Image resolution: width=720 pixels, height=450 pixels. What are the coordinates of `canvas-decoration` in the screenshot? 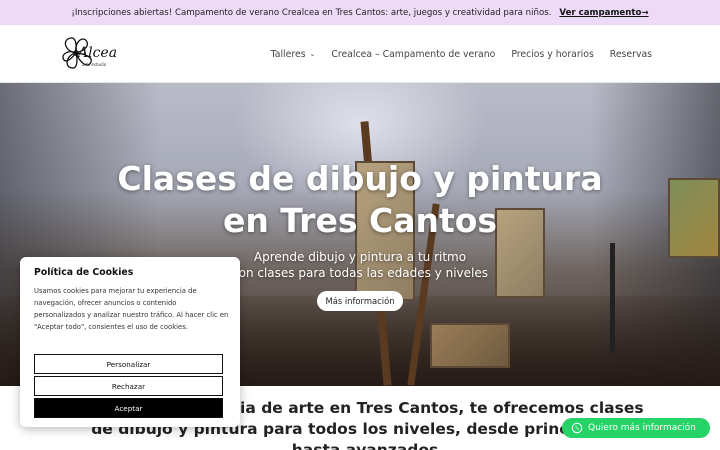 It's located at (470, 345).